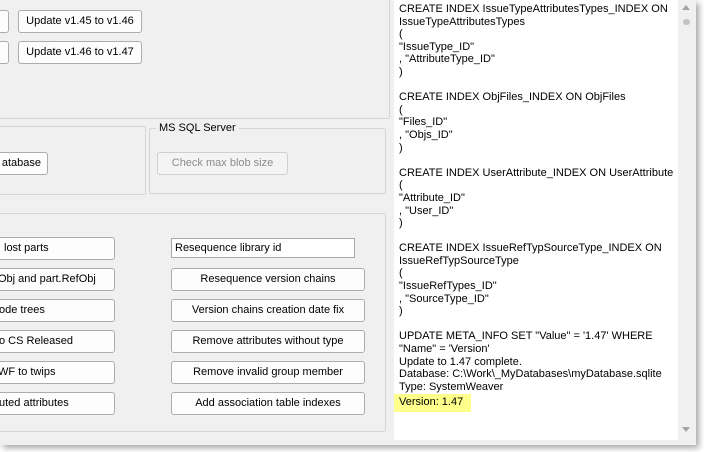  What do you see at coordinates (512, 97) in the screenshot?
I see `log-line: CREATE INDEX ObjFiles_INDEX ON ObjFiles` at bounding box center [512, 97].